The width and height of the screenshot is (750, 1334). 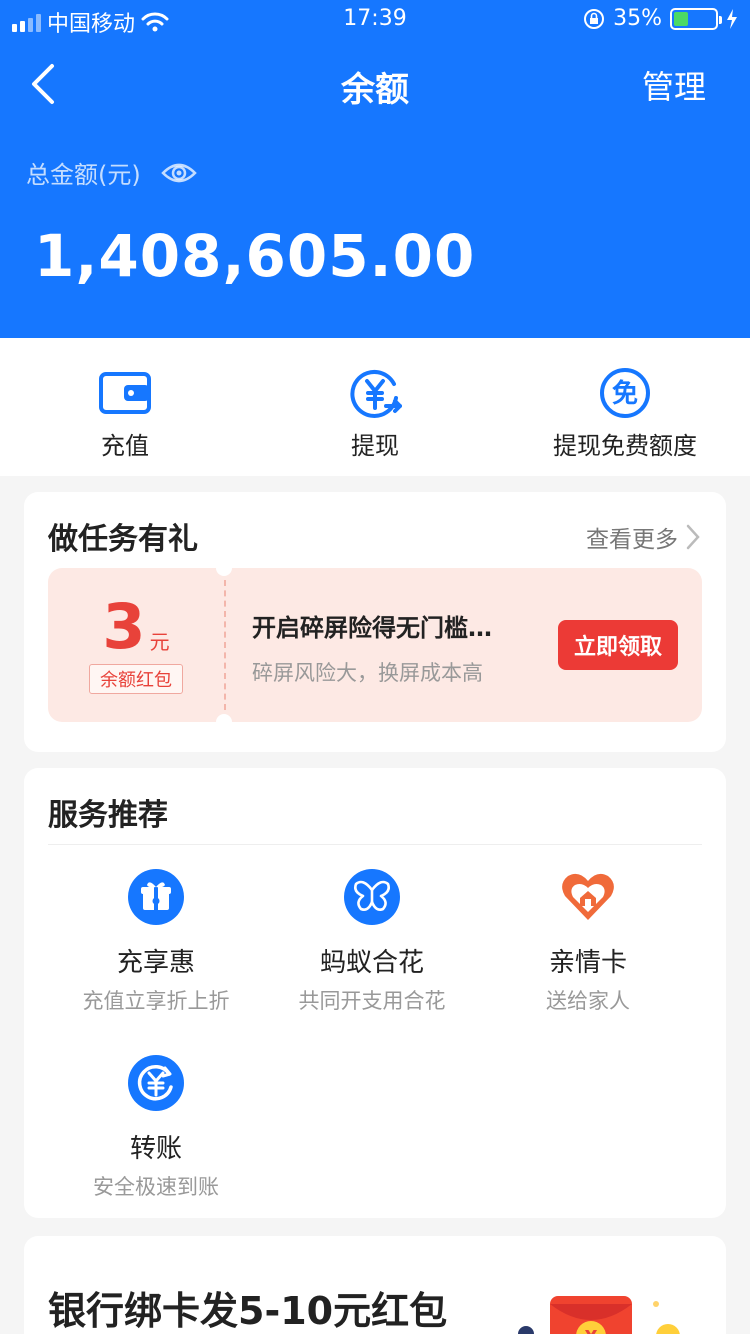 I want to click on red-envelope-icon: ¥, so click(x=599, y=1315).